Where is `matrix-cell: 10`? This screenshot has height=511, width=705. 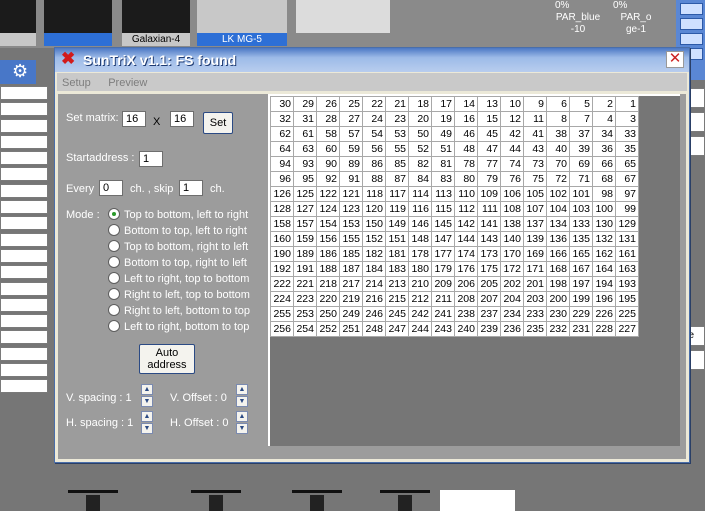
matrix-cell: 10 is located at coordinates (512, 104).